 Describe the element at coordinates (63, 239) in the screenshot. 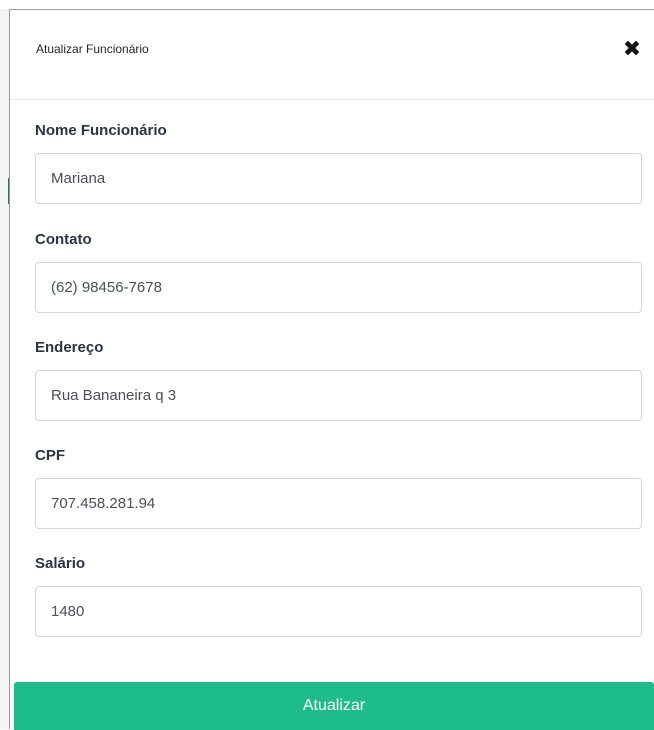

I see `contact-label: Contato` at that location.